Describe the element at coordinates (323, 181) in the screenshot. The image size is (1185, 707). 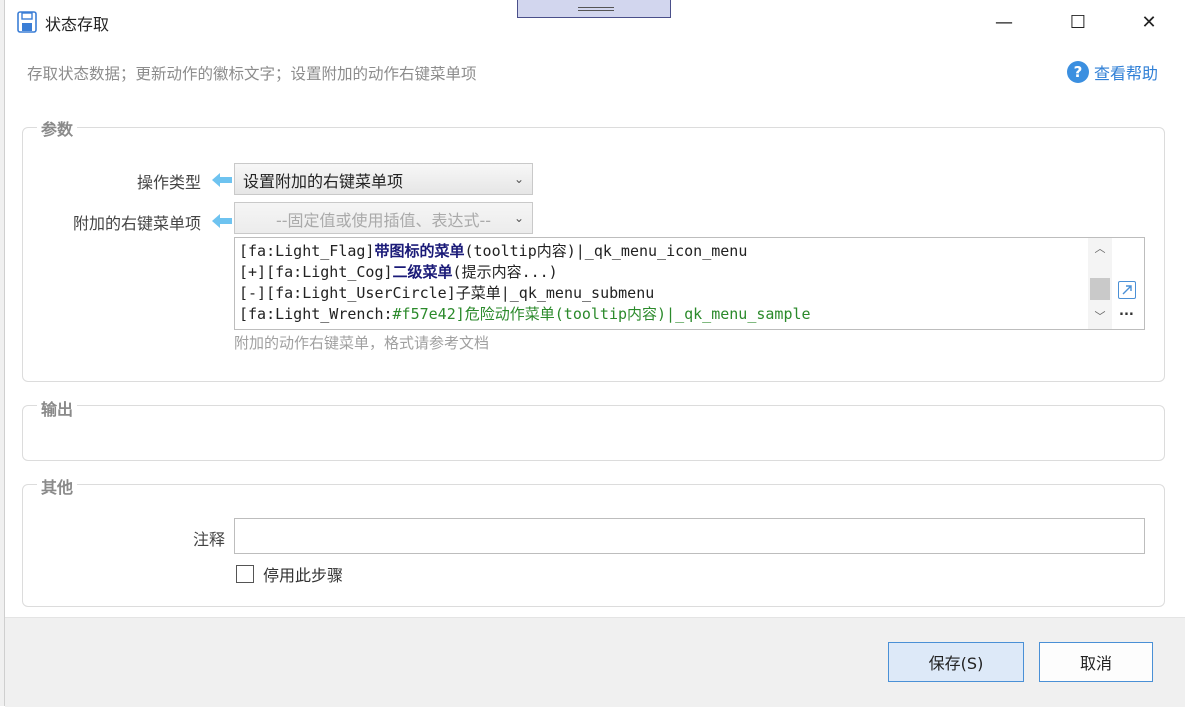
I see `op-type-value: 设置附加的右键菜单项` at that location.